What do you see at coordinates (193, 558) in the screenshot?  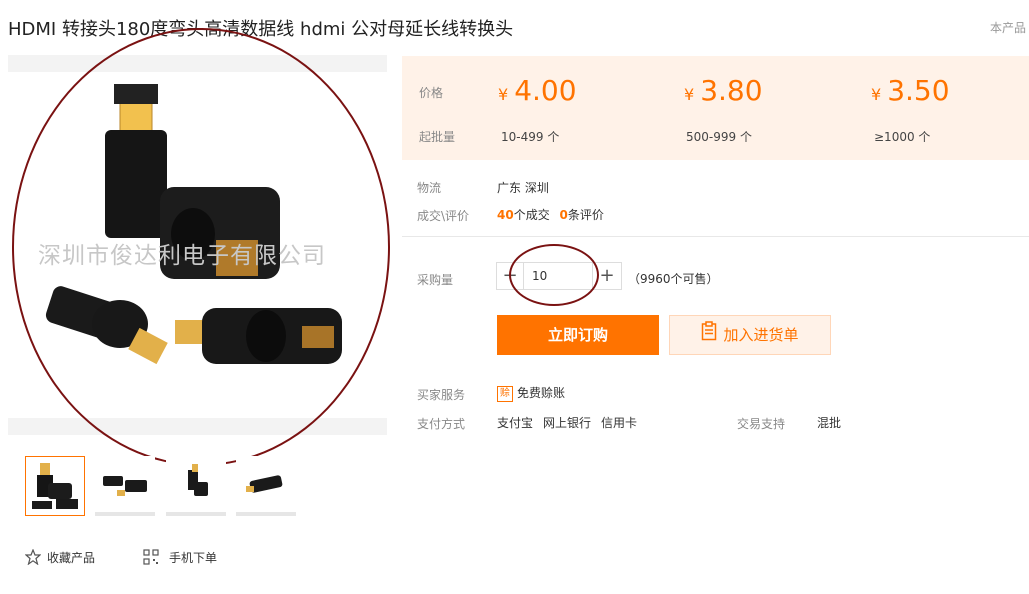 I see `mobile-order-label: 手机下单` at bounding box center [193, 558].